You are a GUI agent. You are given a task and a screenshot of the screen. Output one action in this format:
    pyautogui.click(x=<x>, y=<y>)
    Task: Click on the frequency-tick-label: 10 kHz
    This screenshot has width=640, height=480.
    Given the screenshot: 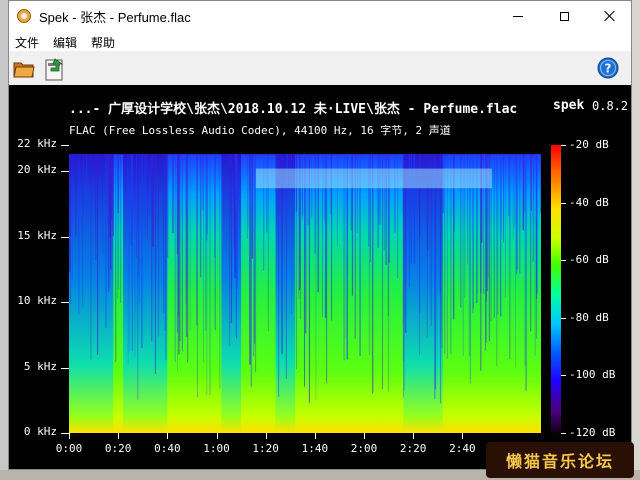 What is the action you would take?
    pyautogui.click(x=37, y=301)
    